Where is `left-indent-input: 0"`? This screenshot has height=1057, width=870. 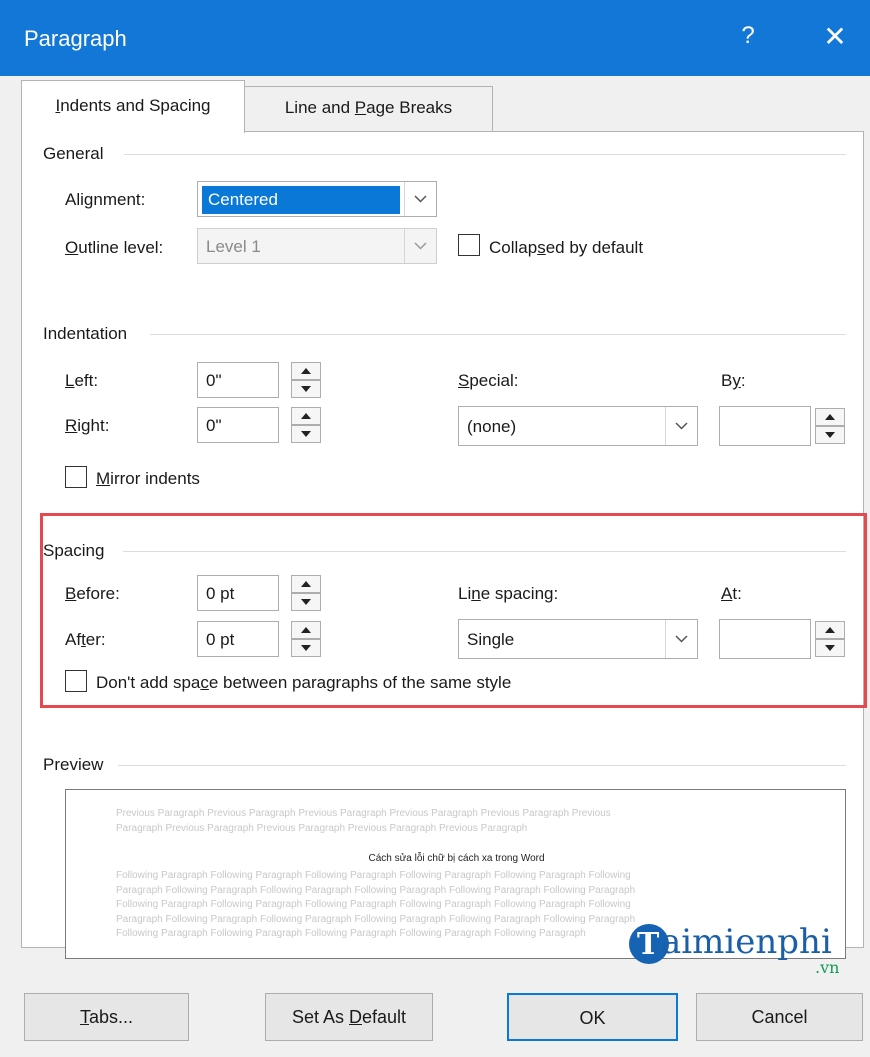
left-indent-input: 0" is located at coordinates (238, 380).